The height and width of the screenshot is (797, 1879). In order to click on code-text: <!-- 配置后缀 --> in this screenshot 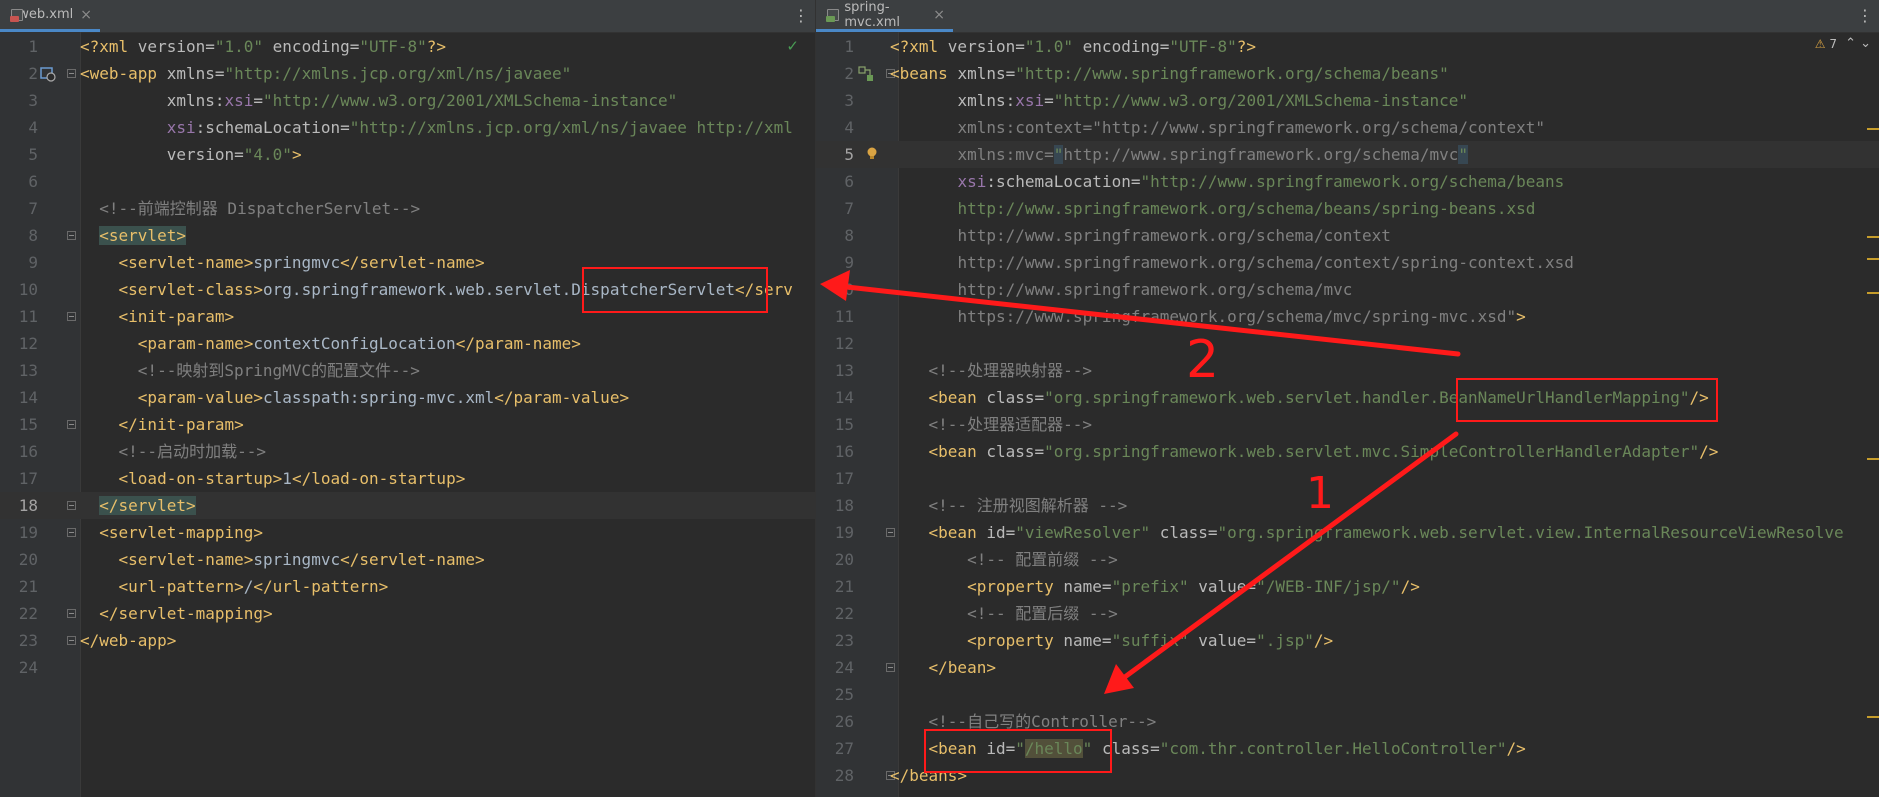, I will do `click(1042, 613)`.